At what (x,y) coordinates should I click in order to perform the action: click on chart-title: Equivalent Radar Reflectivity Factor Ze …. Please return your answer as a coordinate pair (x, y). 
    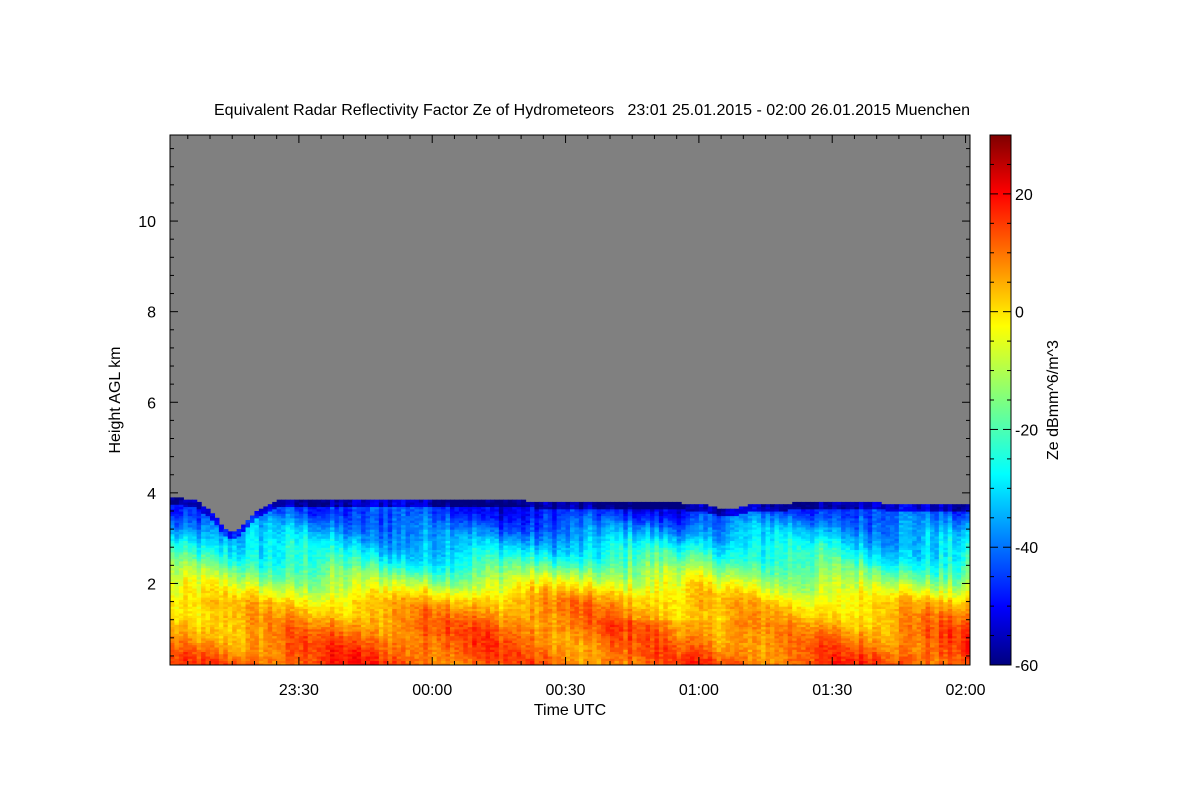
    Looking at the image, I should click on (592, 110).